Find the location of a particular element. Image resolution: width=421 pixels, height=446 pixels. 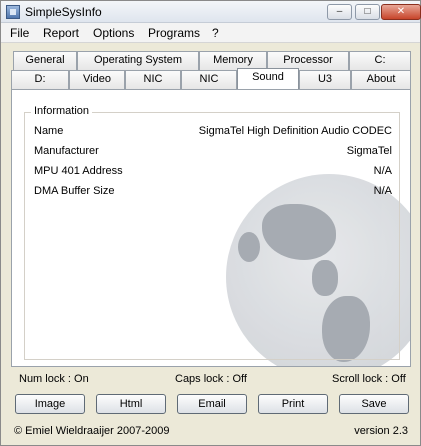

menu-help: ? is located at coordinates (215, 33).